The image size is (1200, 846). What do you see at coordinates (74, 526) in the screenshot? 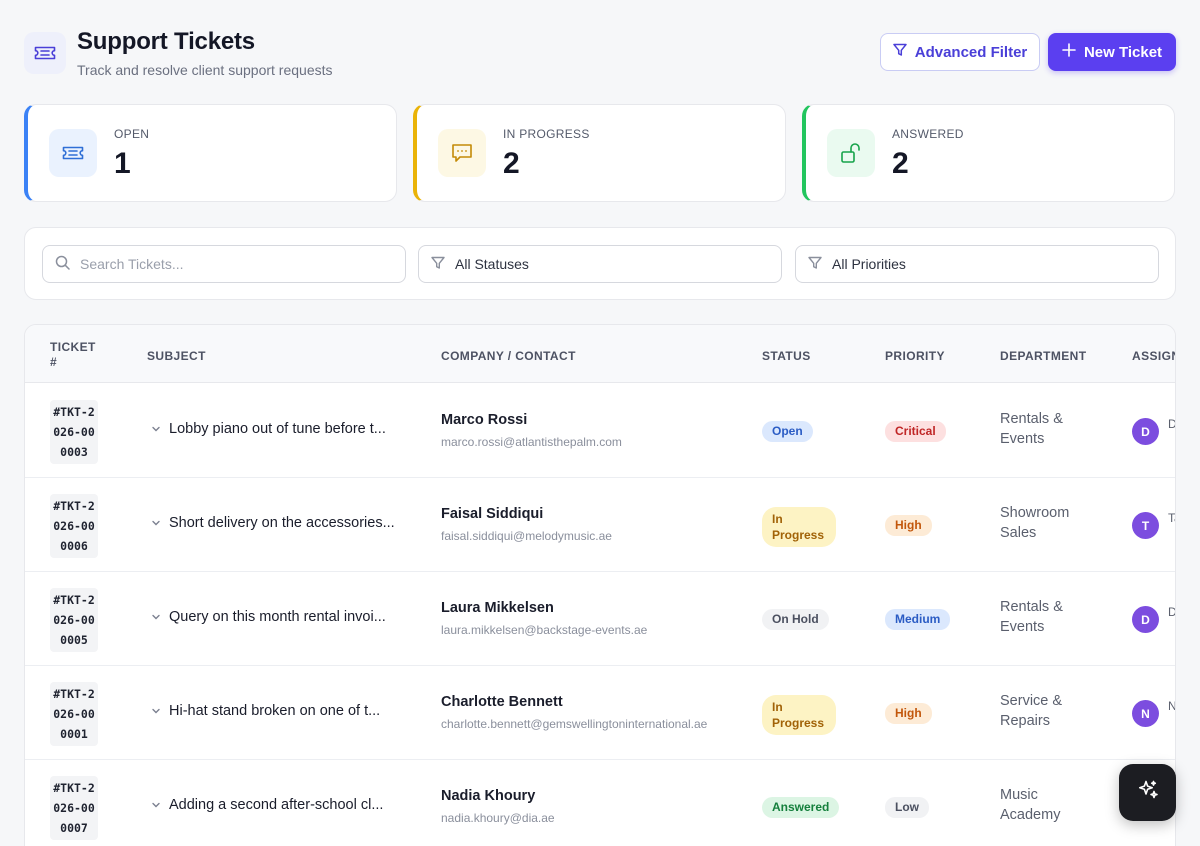
I see `ticket-id: #TKT-2026-000006` at bounding box center [74, 526].